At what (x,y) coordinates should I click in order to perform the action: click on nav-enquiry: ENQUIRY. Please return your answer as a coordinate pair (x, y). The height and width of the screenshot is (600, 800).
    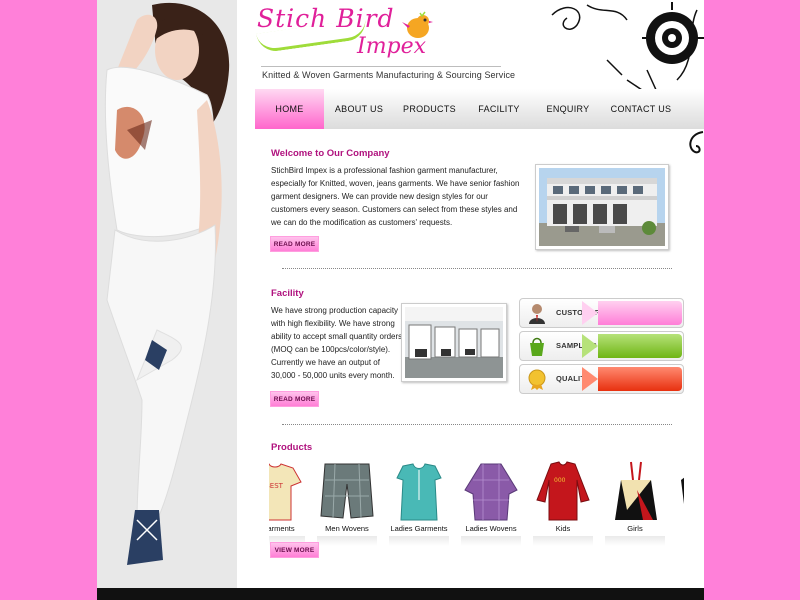
    Looking at the image, I should click on (568, 109).